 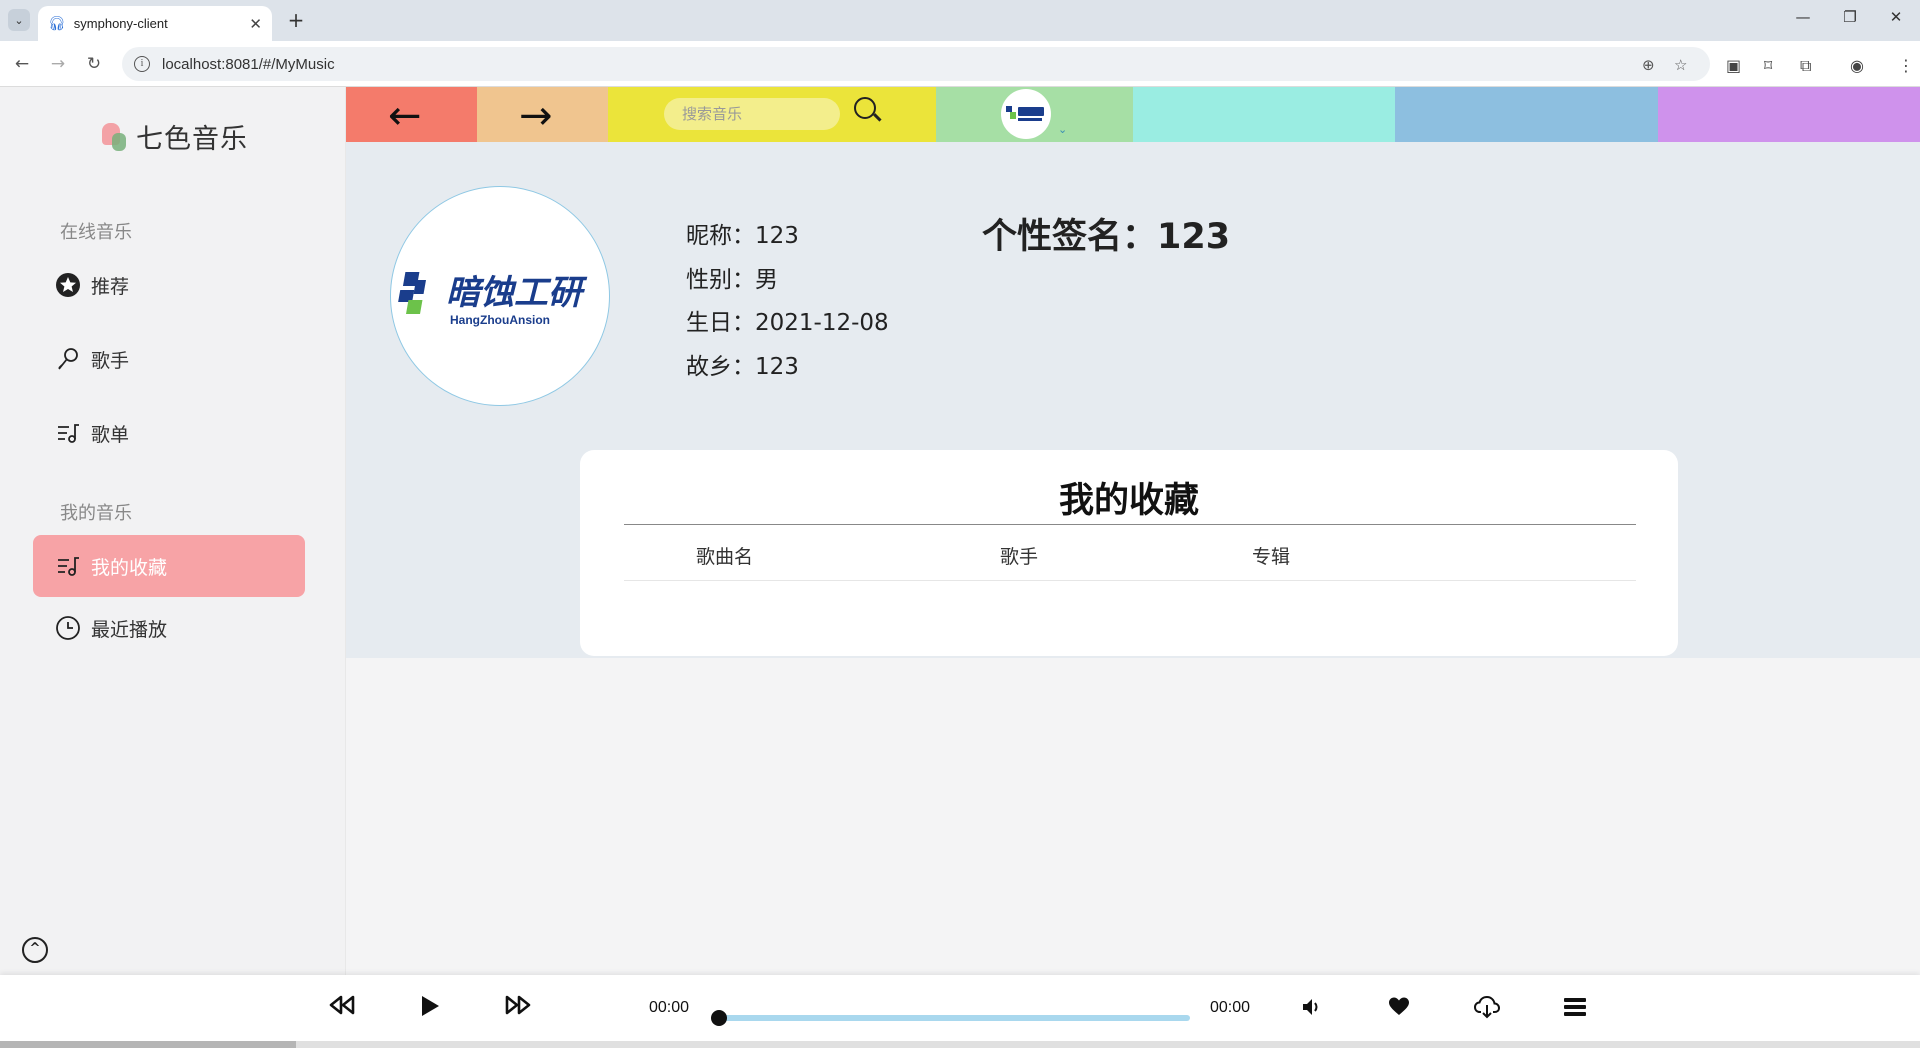 I want to click on sidebar-item-playlist: 歌单, so click(x=169, y=433).